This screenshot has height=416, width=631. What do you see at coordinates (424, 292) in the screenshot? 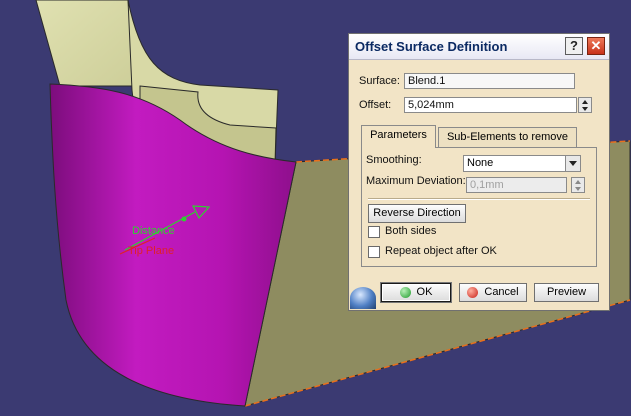
I see `ok-label: OK` at bounding box center [424, 292].